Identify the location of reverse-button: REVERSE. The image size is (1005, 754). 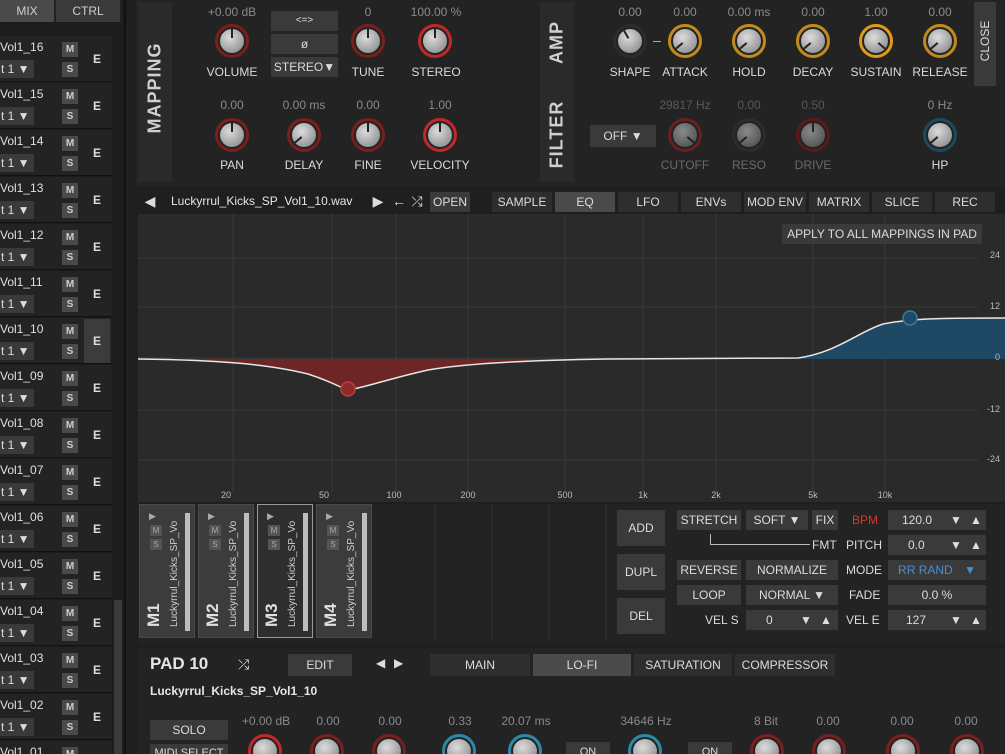
(709, 570).